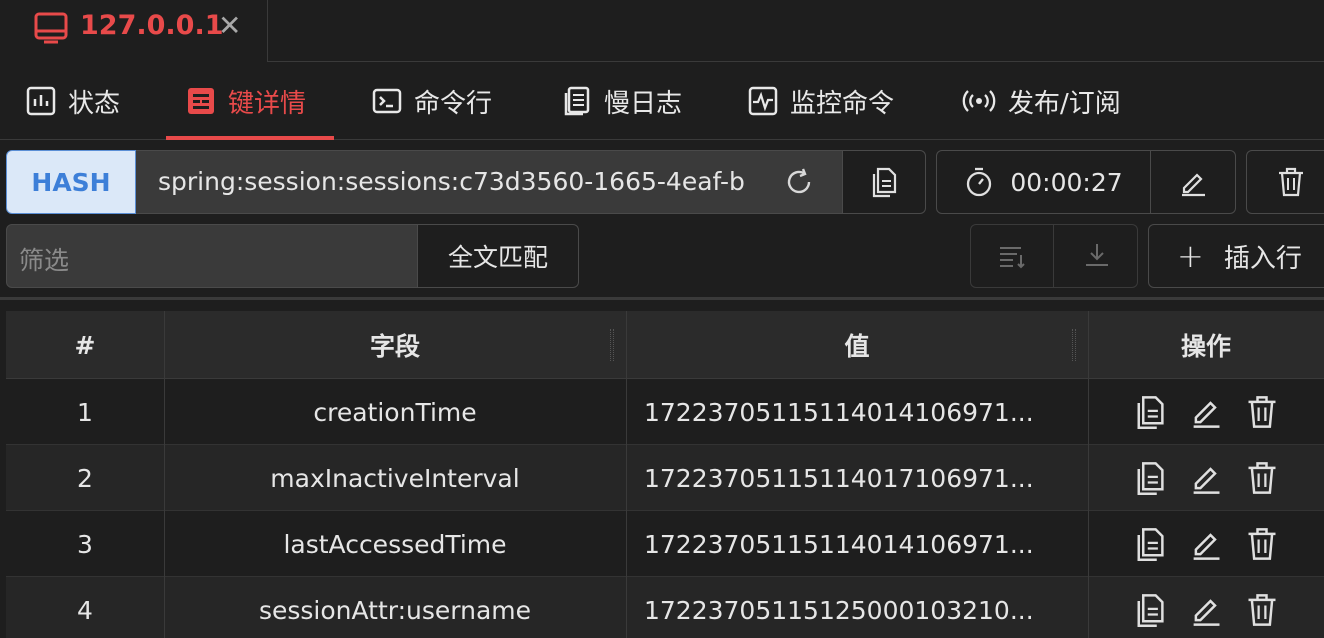  What do you see at coordinates (395, 345) in the screenshot?
I see `column-header-field: 字段` at bounding box center [395, 345].